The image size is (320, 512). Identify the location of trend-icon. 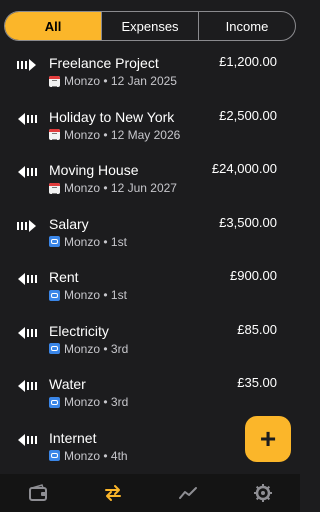
(188, 493).